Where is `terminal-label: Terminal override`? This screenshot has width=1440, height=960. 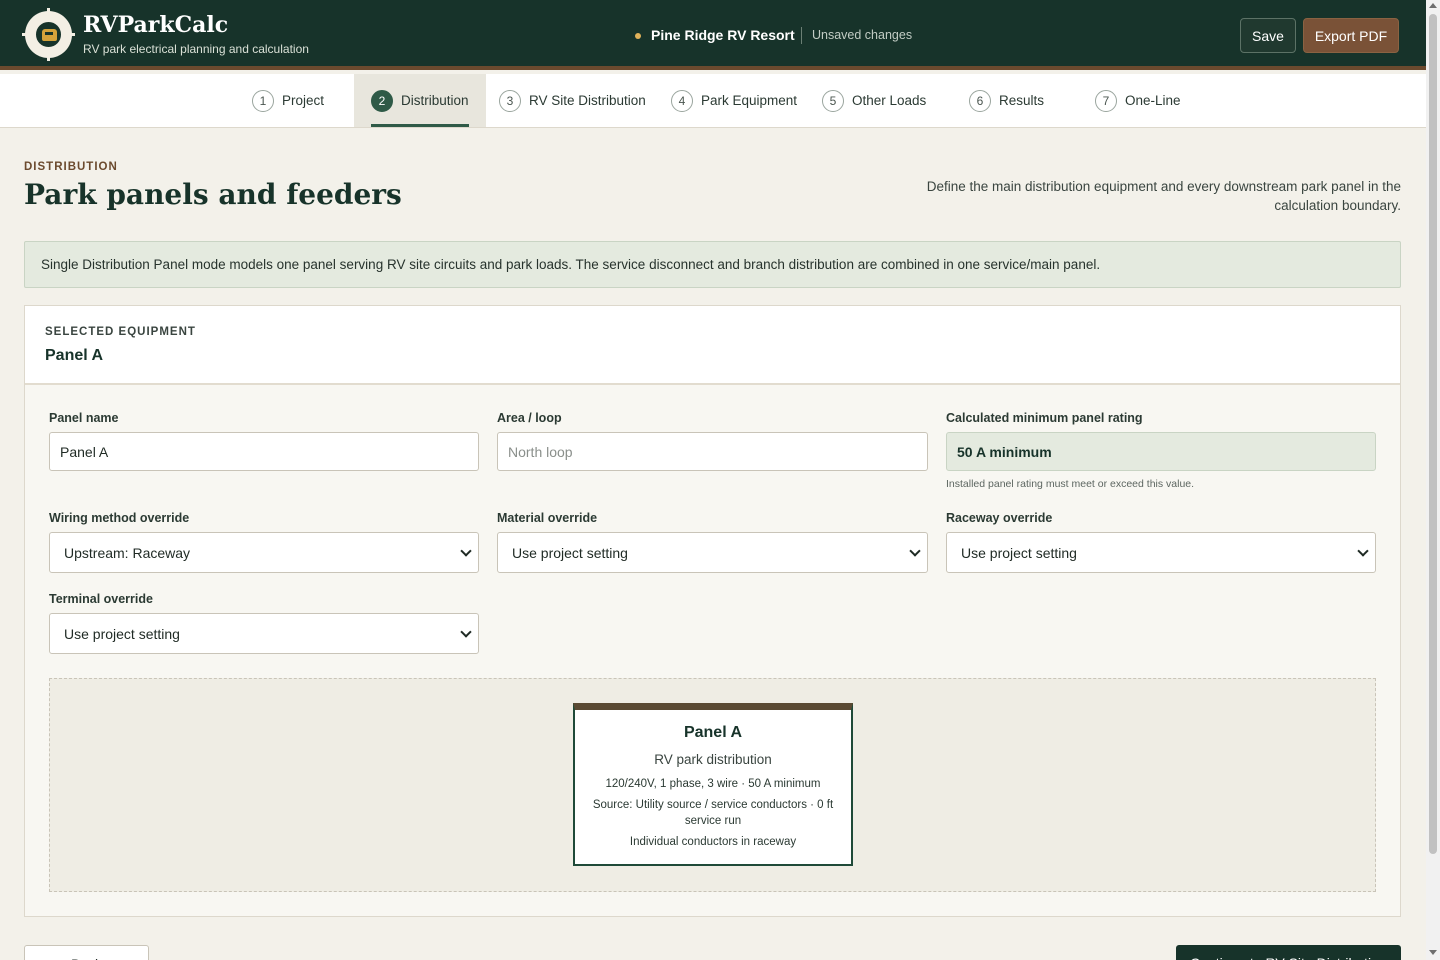
terminal-label: Terminal override is located at coordinates (101, 599).